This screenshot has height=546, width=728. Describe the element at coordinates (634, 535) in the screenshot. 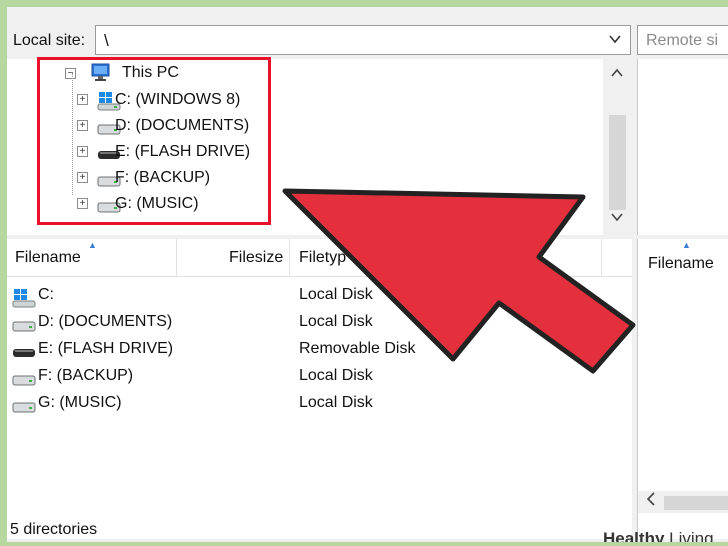

I see `watermark-brand: Healthy` at that location.